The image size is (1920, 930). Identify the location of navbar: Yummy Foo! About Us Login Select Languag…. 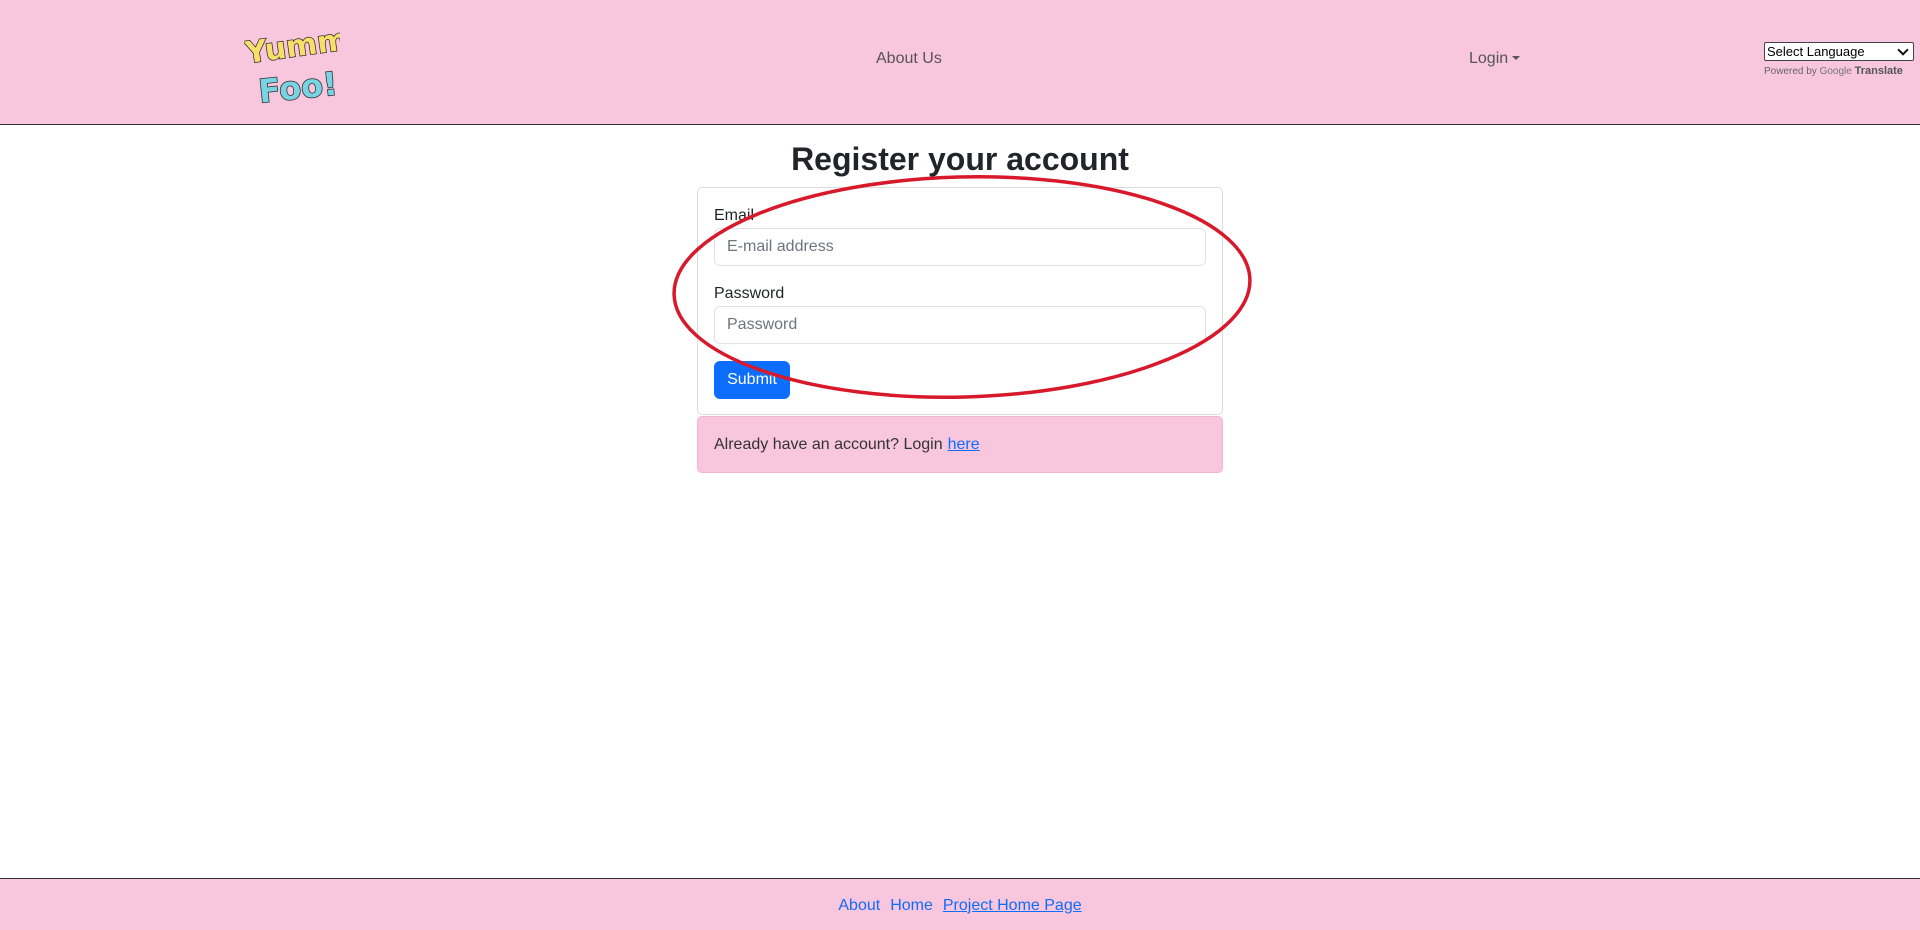
(960, 62).